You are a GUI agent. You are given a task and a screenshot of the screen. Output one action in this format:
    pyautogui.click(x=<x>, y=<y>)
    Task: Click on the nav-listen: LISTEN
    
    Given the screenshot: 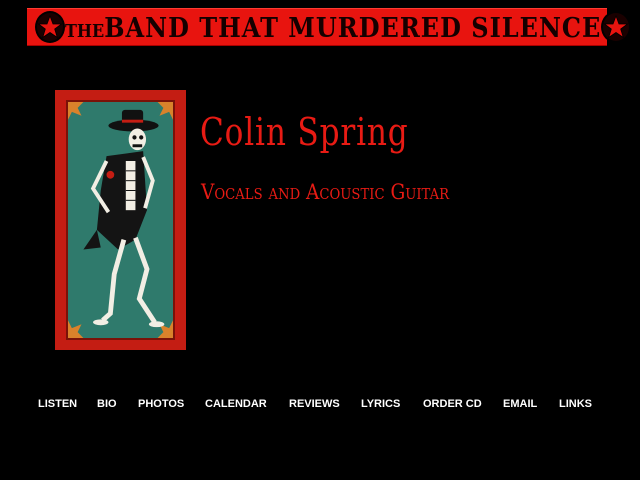 What is the action you would take?
    pyautogui.click(x=57, y=404)
    